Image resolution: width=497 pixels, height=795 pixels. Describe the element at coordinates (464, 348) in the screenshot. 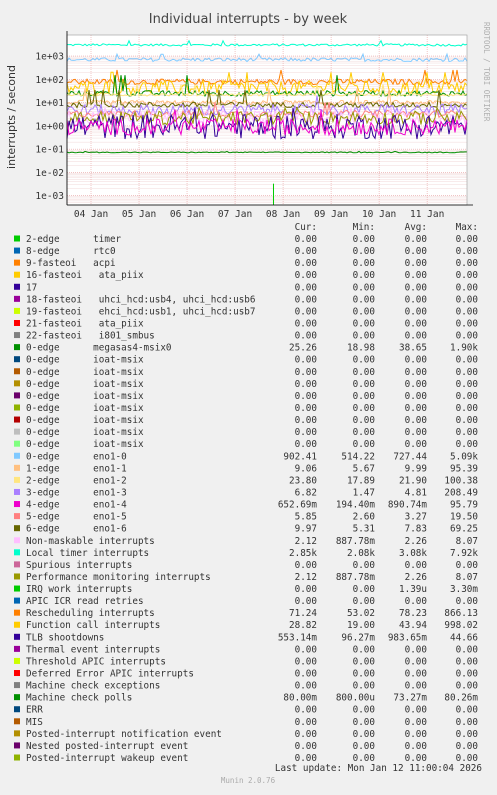

I see `legend-value: 1.90k` at that location.